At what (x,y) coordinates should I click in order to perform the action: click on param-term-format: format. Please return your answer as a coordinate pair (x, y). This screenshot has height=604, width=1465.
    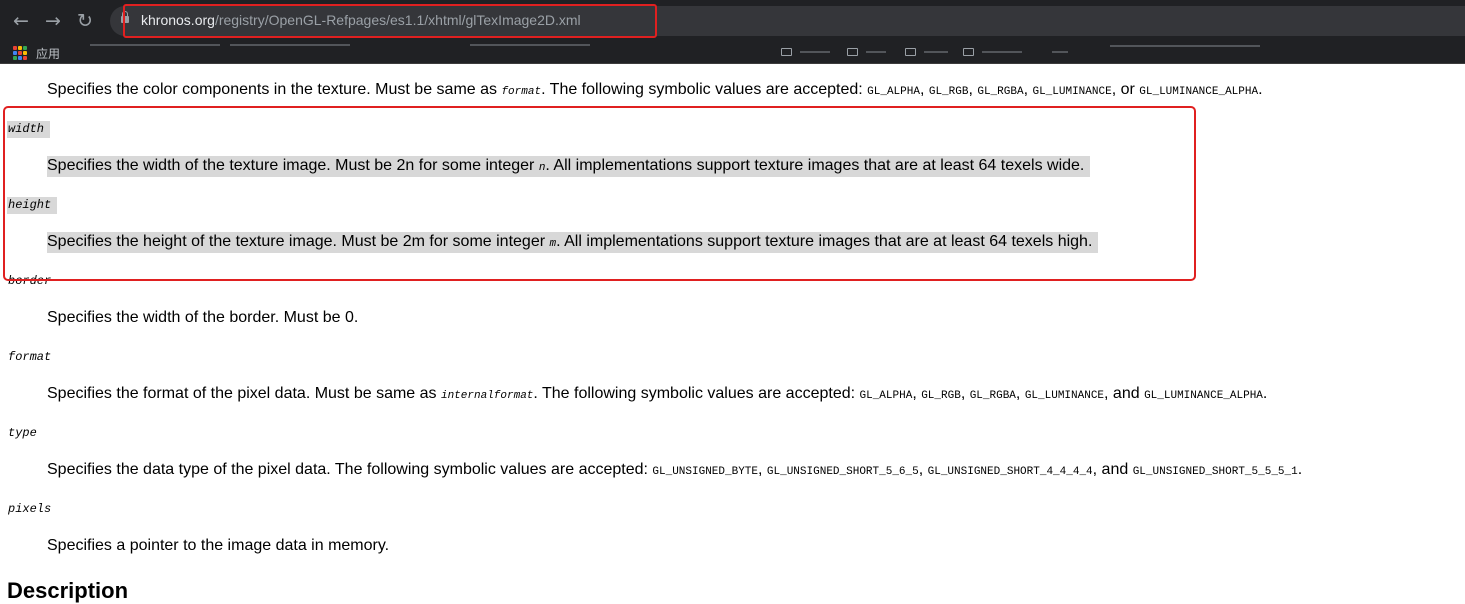
    Looking at the image, I should click on (30, 357).